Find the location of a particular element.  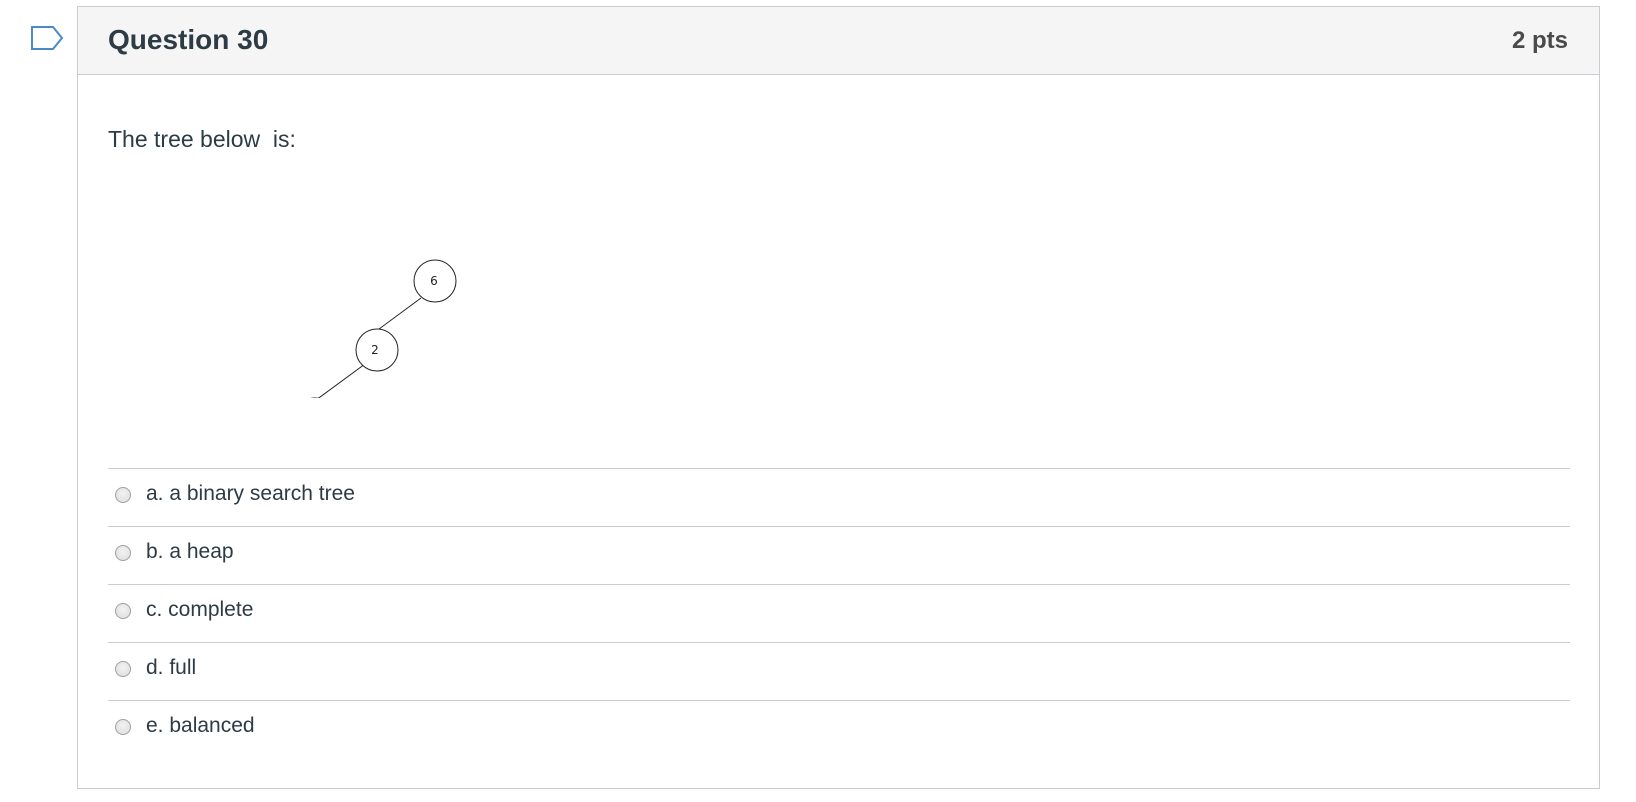

tree-diagram-image: 6 2 1 is located at coordinates (335, 314).